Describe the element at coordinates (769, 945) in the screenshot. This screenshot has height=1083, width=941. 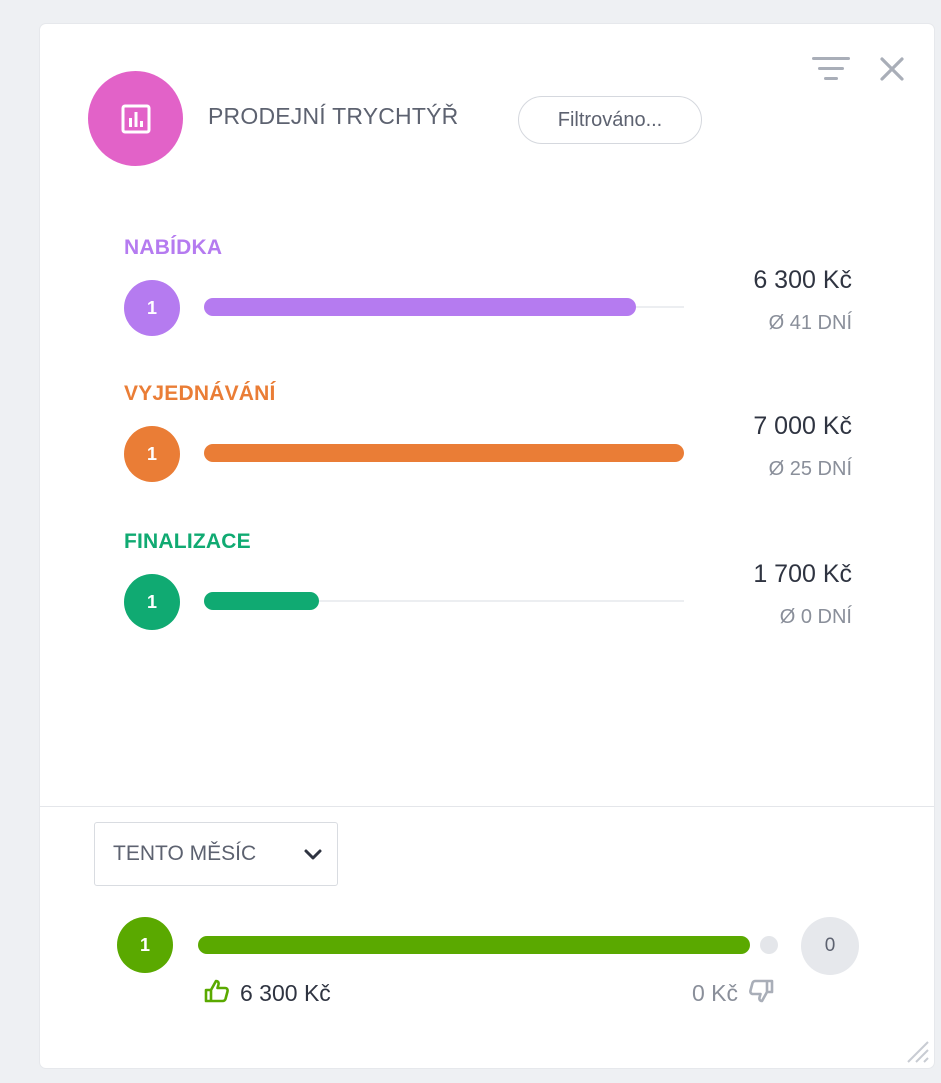
I see `lost-progress-dot` at that location.